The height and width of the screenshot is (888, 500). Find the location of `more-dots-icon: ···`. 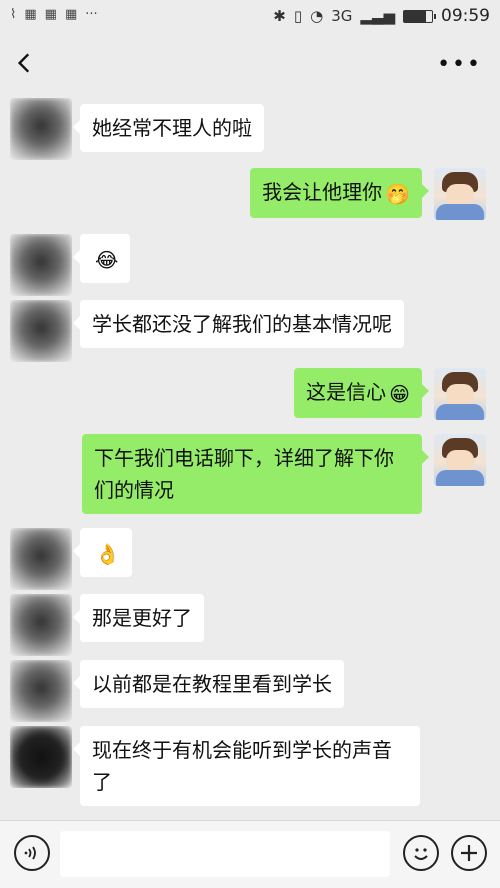

more-dots-icon: ··· is located at coordinates (91, 14).